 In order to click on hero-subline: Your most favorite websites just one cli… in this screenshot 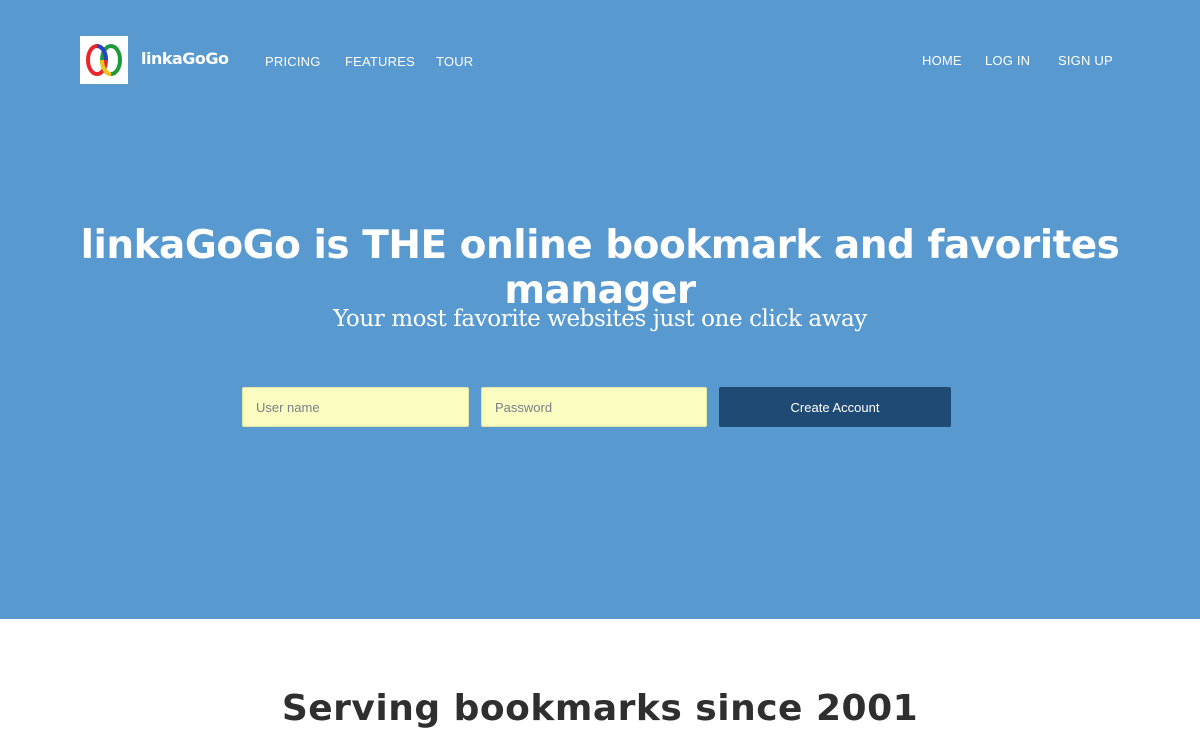, I will do `click(600, 319)`.